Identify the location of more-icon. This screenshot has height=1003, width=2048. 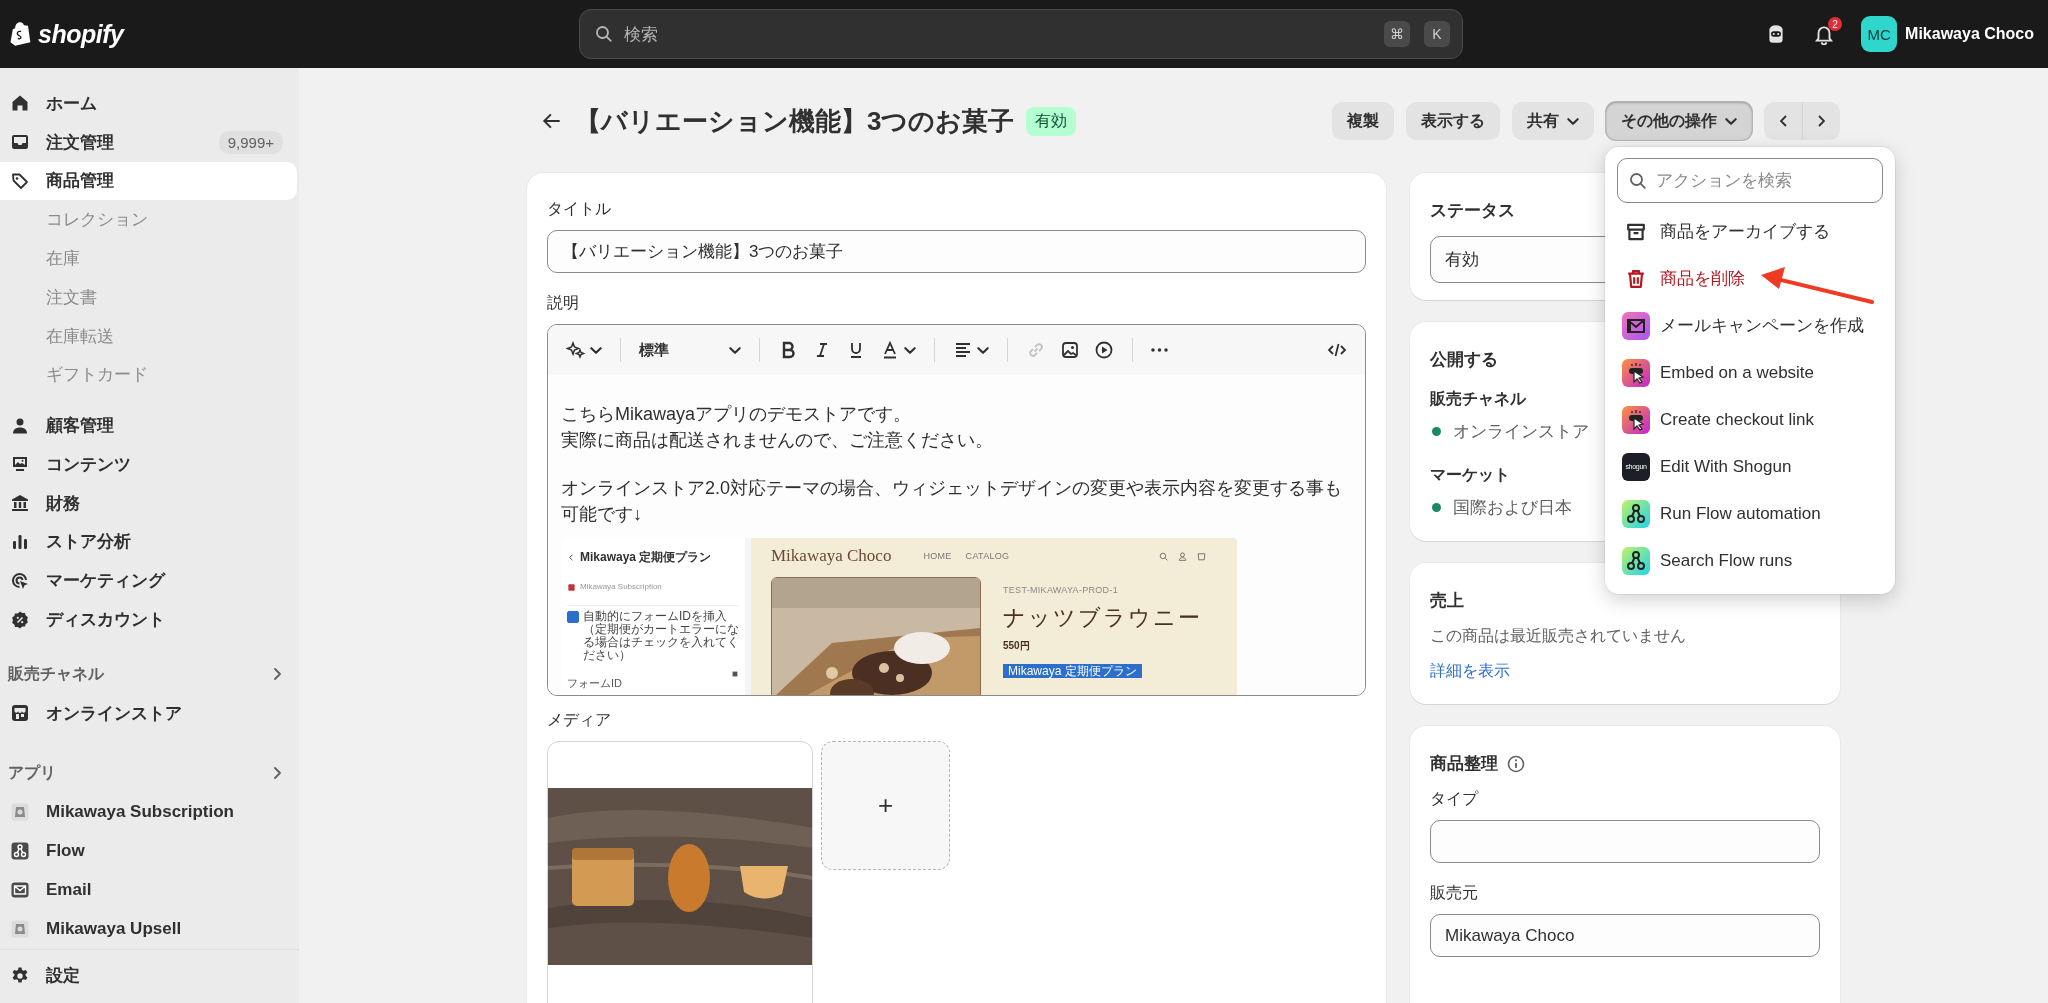
(1159, 350).